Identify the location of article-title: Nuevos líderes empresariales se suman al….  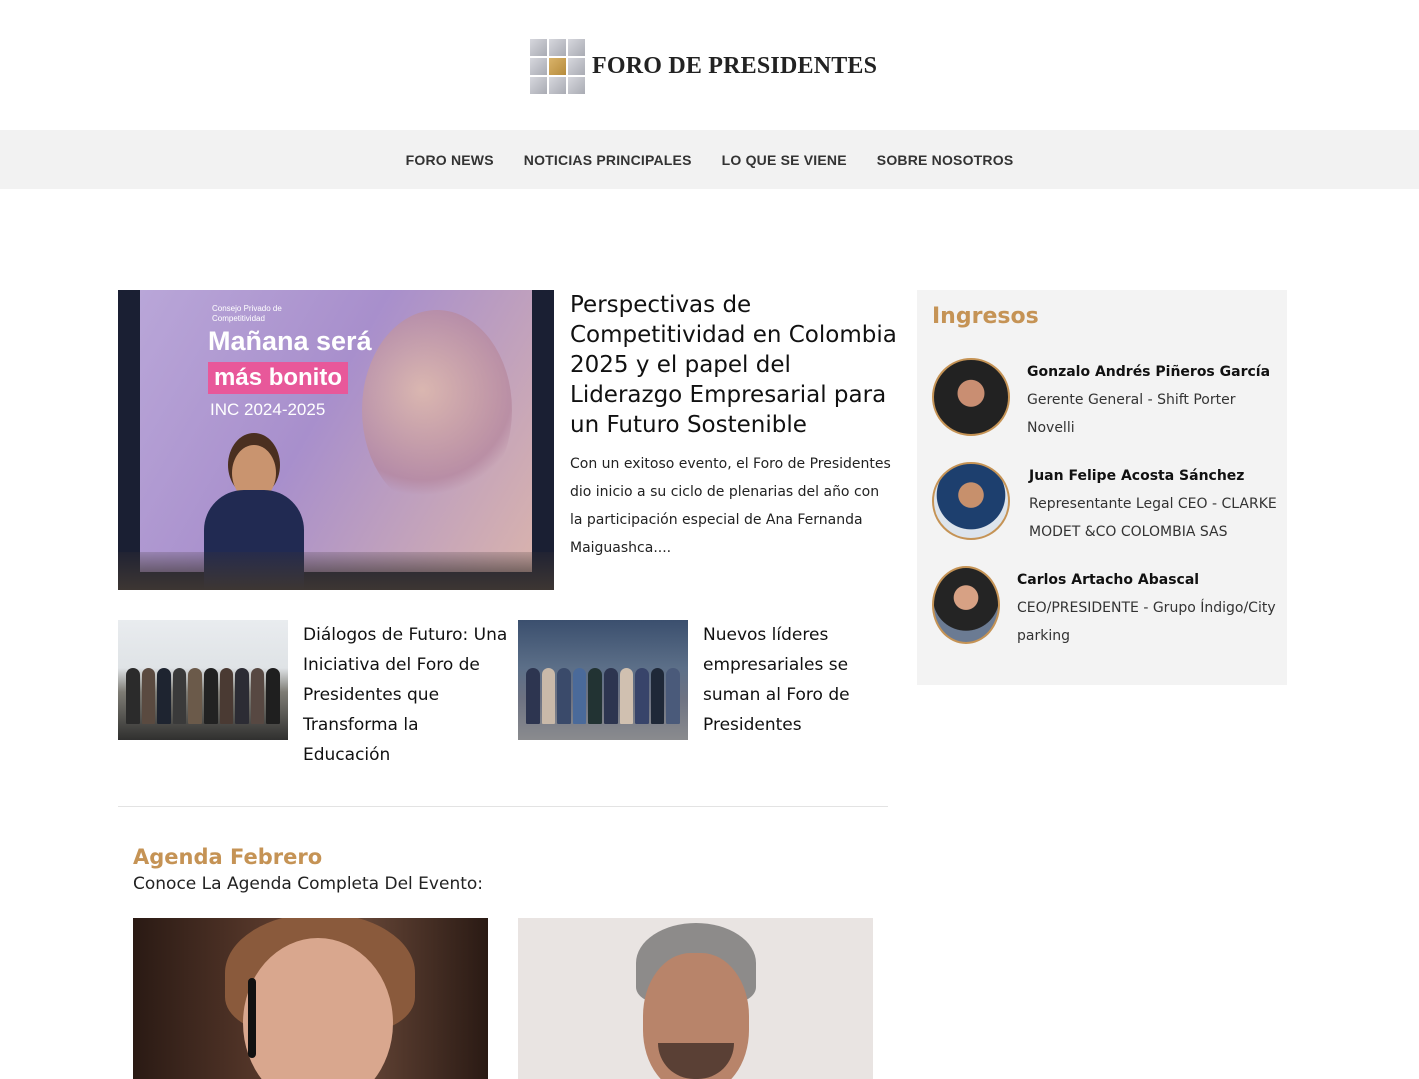
(805, 680).